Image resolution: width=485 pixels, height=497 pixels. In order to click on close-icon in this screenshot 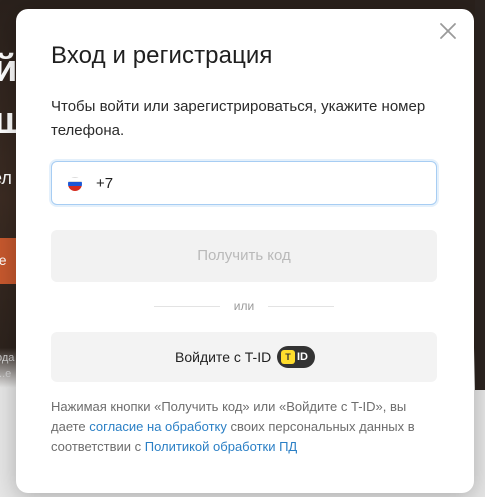, I will do `click(448, 31)`.